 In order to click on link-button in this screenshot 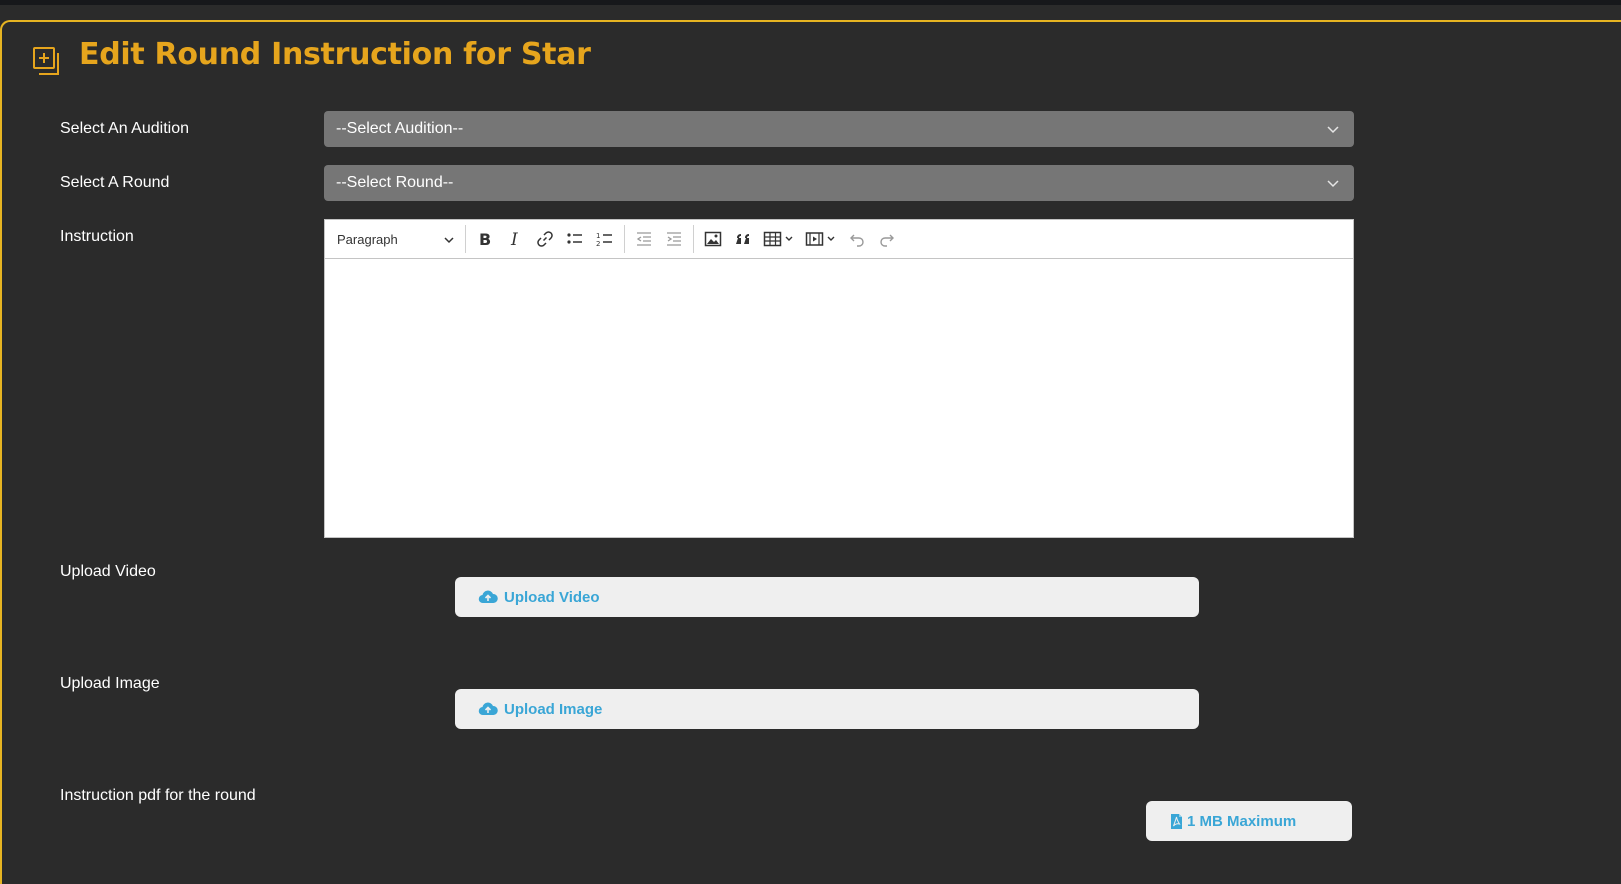, I will do `click(545, 239)`.